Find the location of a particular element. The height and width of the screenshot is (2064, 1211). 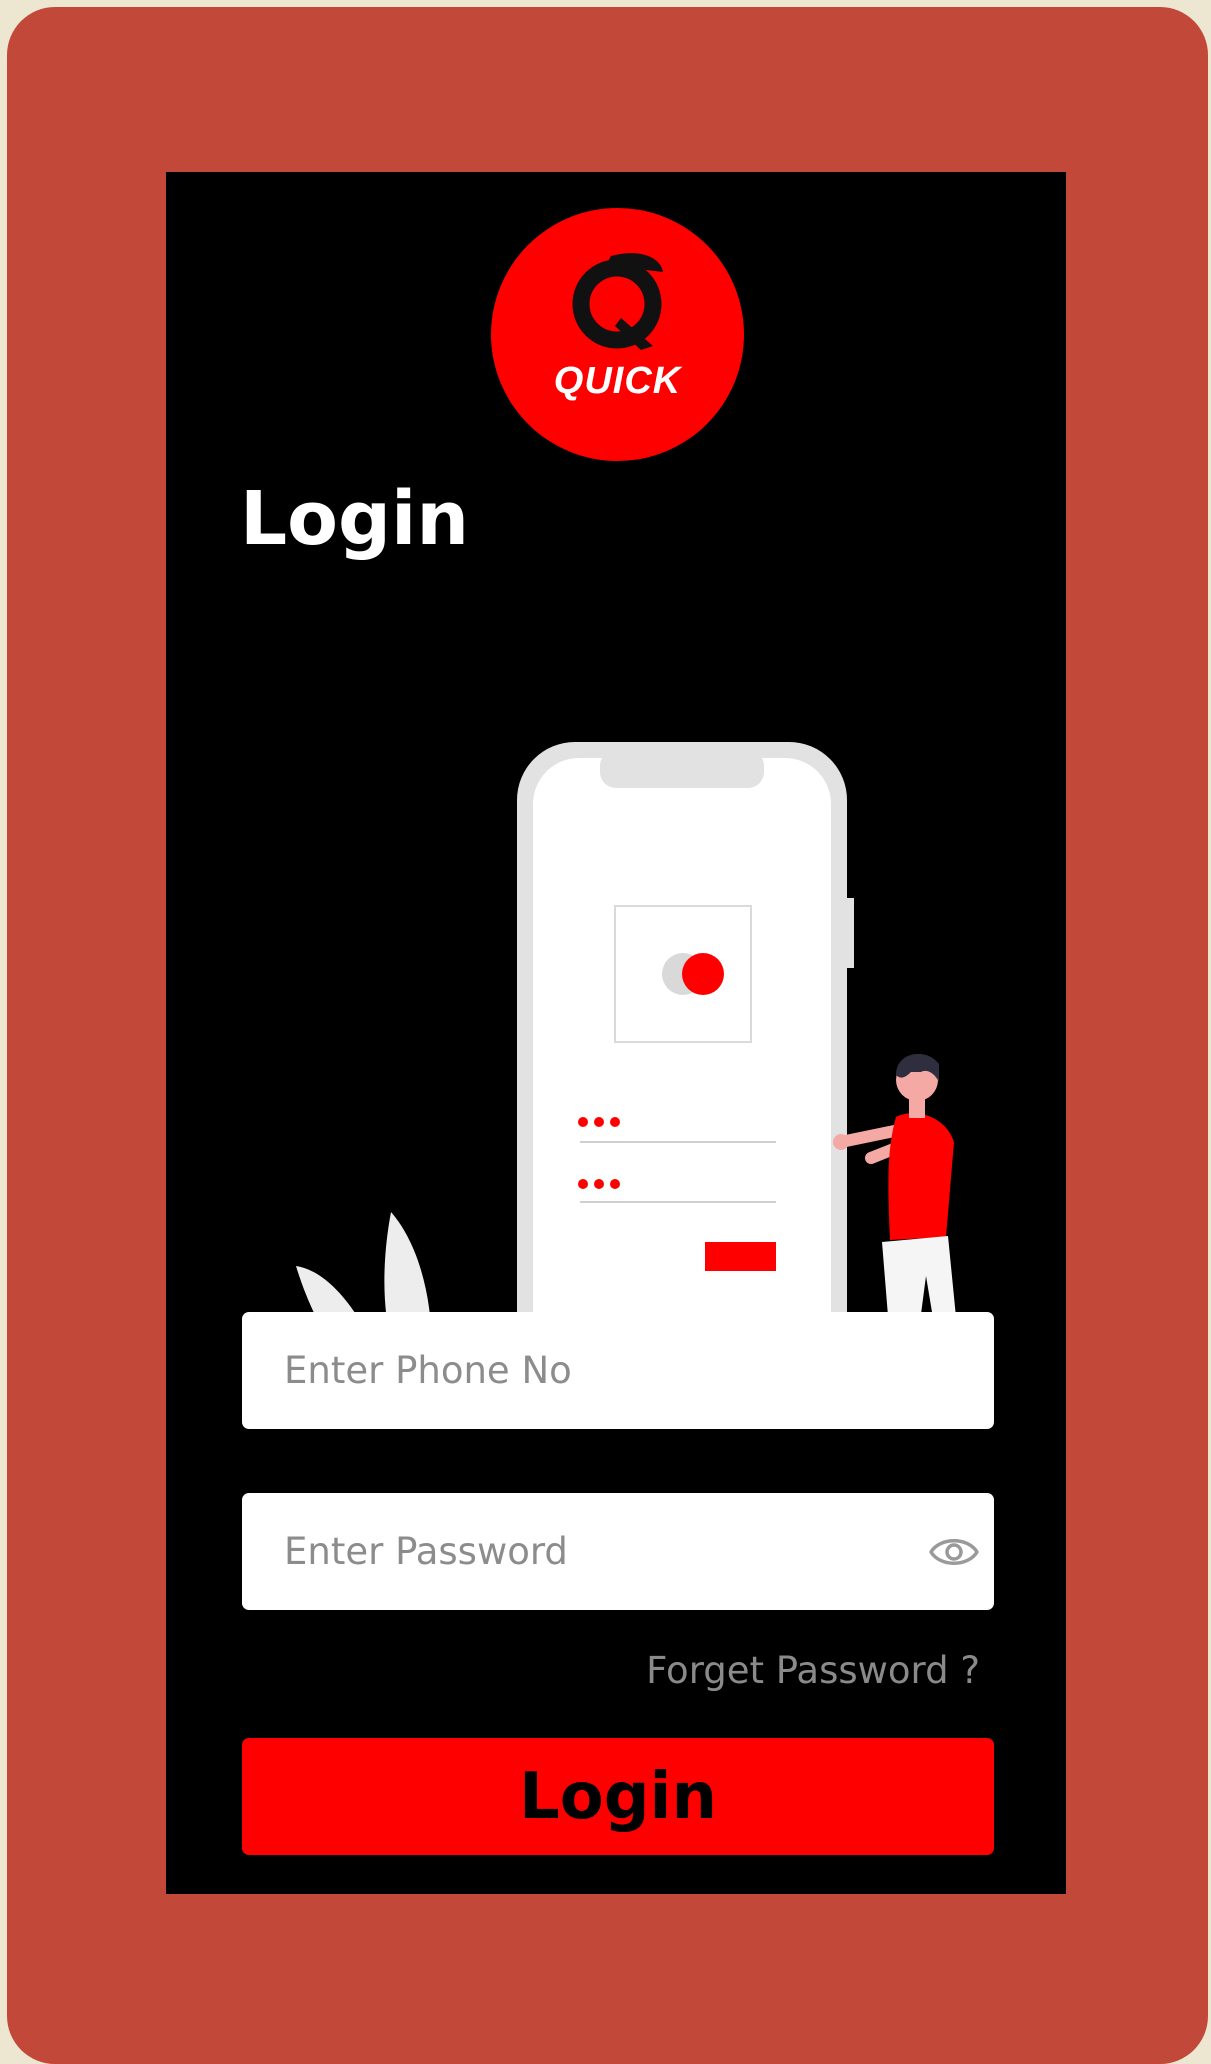

login-button: Login is located at coordinates (618, 1796).